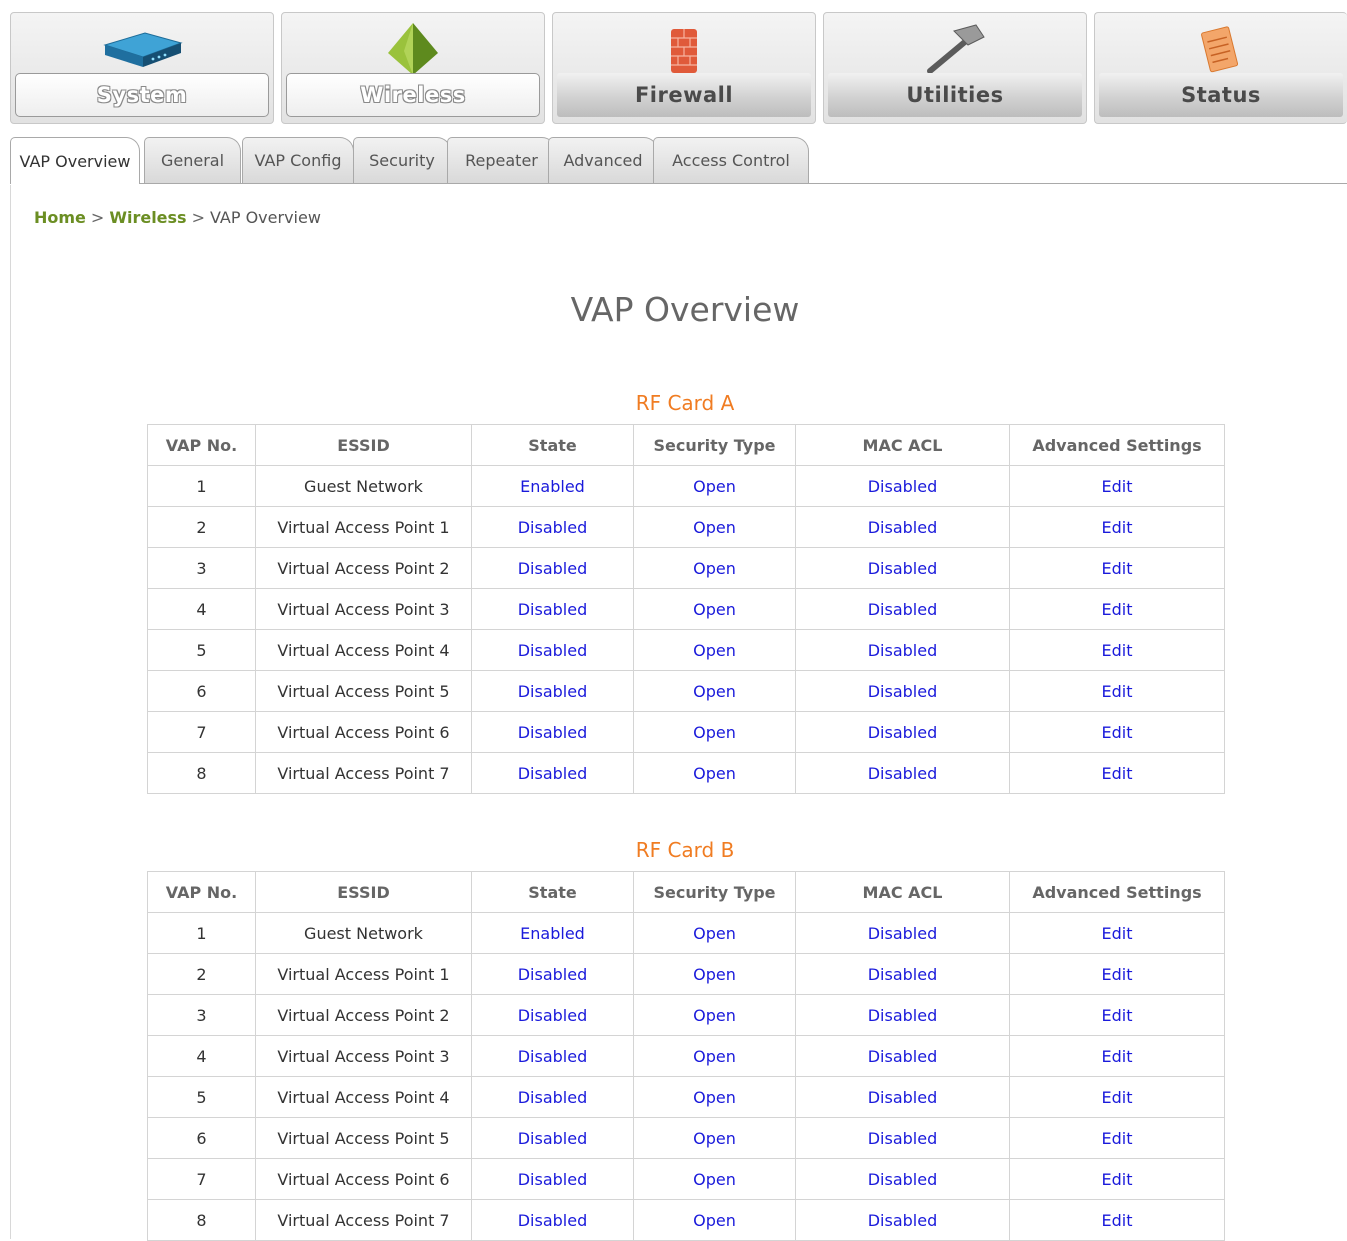 This screenshot has width=1347, height=1241. I want to click on tab-general: General, so click(192, 160).